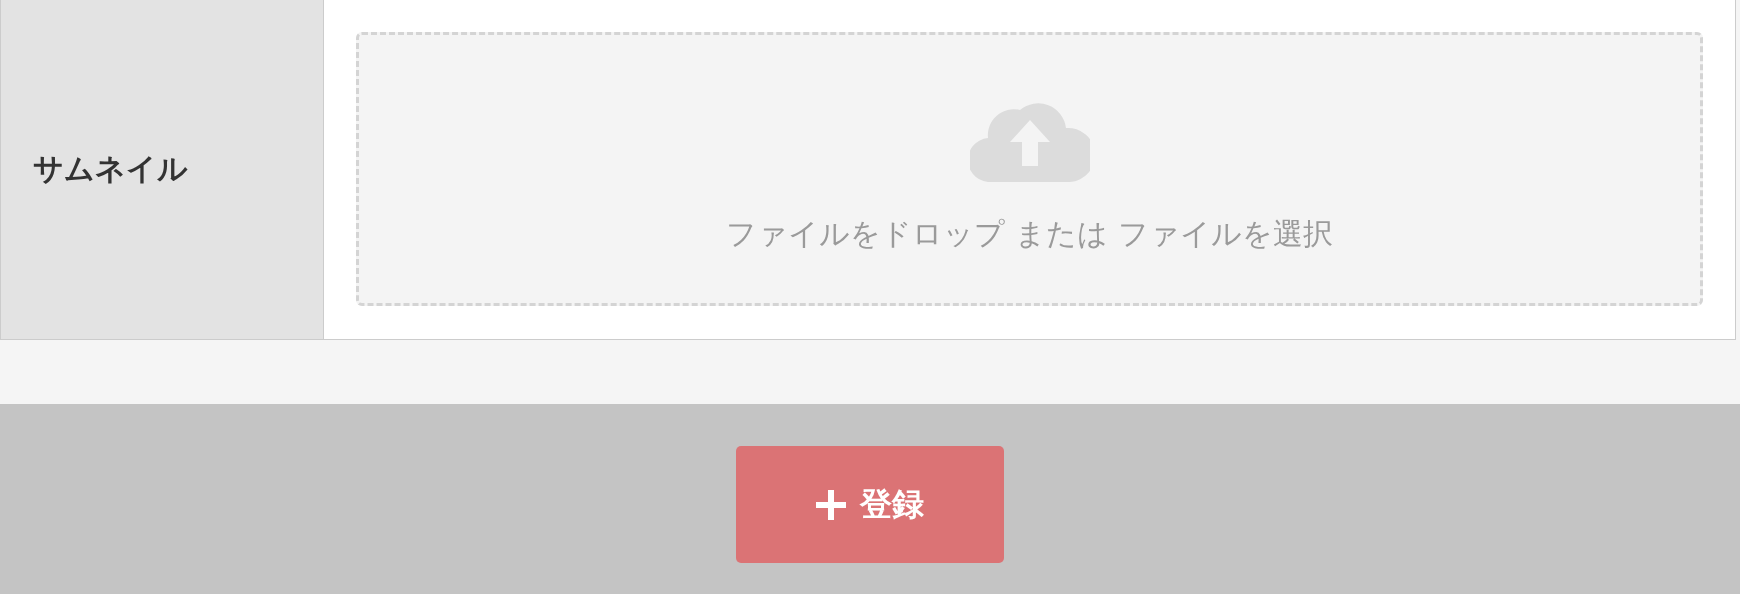  What do you see at coordinates (870, 504) in the screenshot?
I see `register-button: 登録` at bounding box center [870, 504].